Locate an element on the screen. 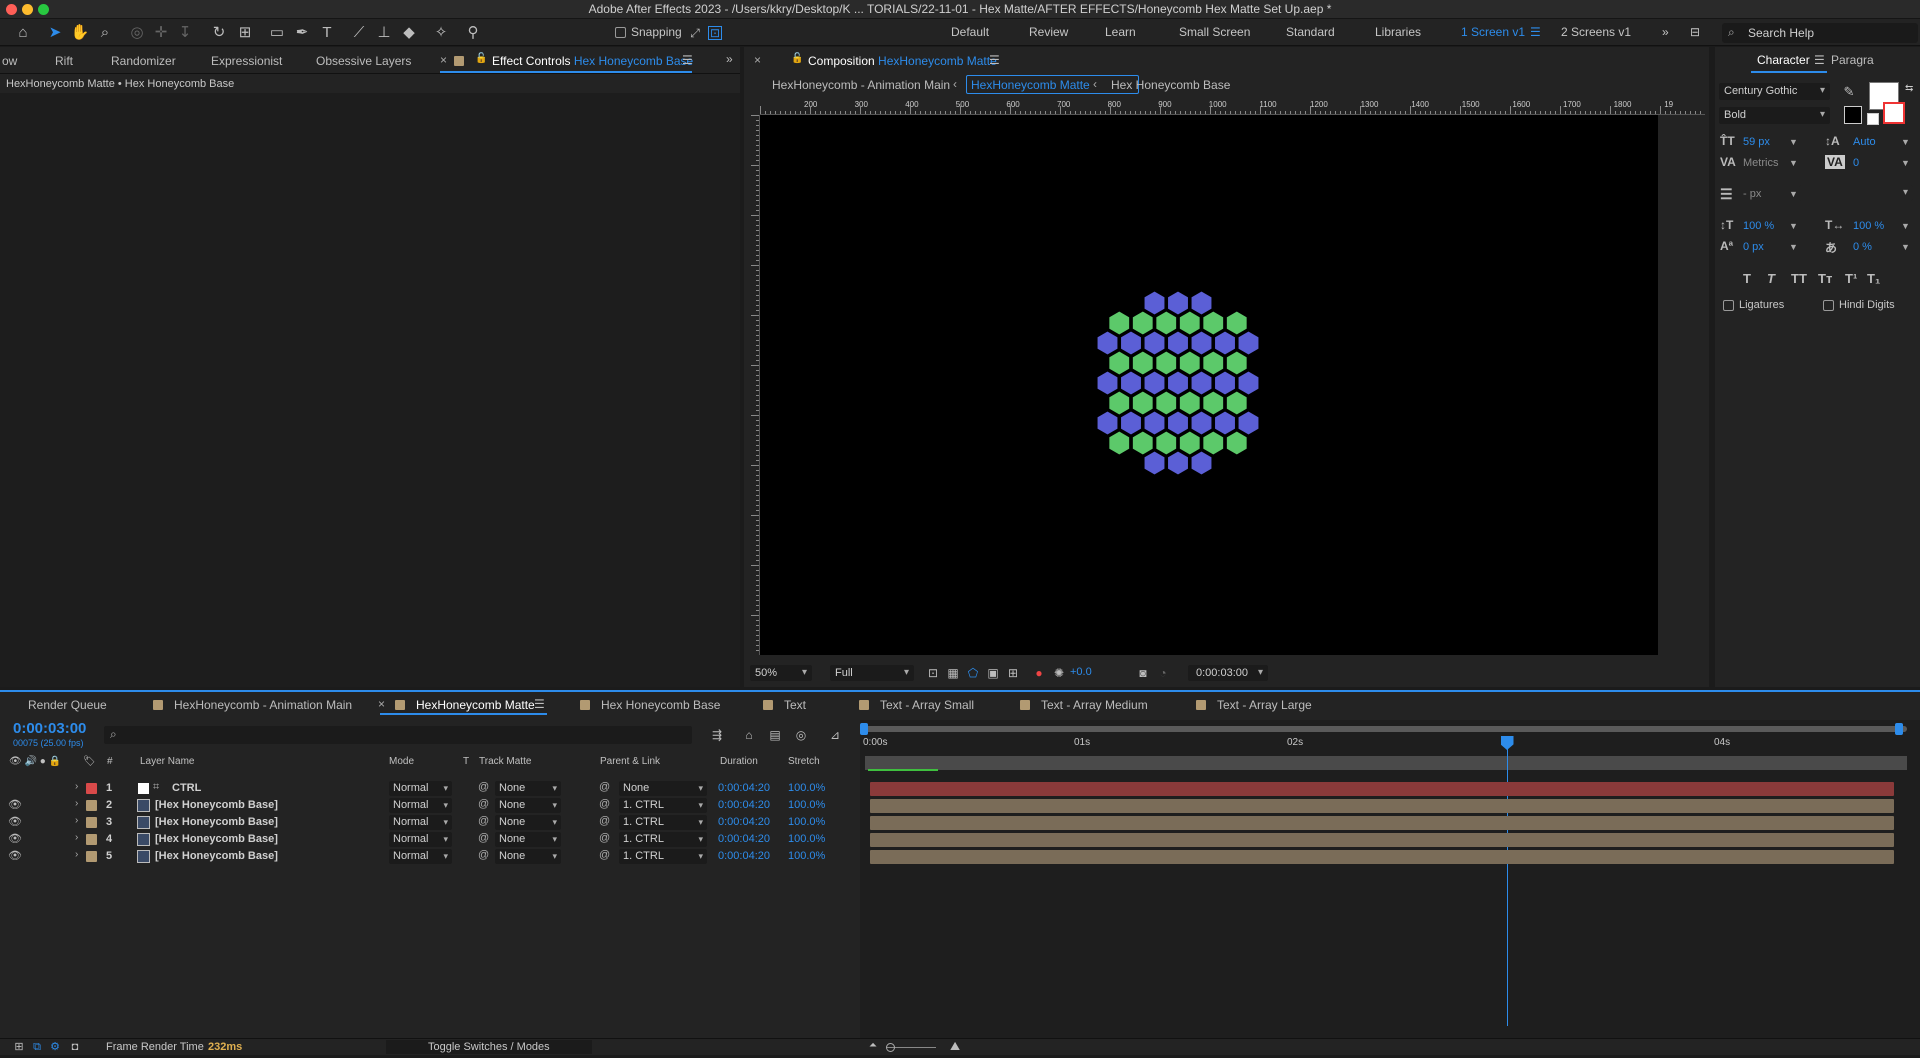 Image resolution: width=1920 pixels, height=1058 pixels. orbit-icon: ◎ is located at coordinates (137, 33).